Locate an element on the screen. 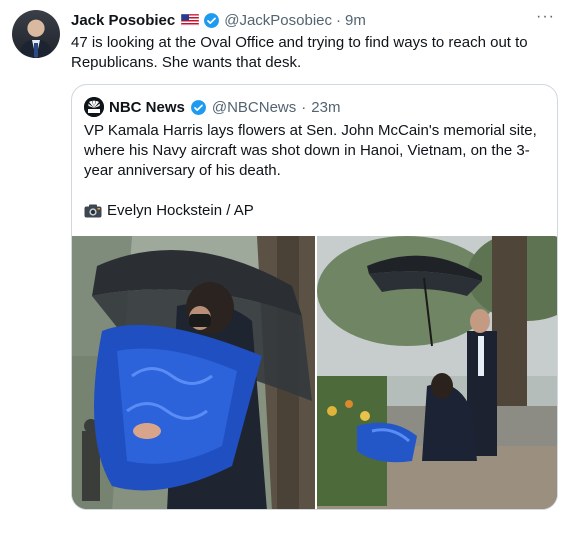 The width and height of the screenshot is (567, 533). us-flag-icon is located at coordinates (190, 20).